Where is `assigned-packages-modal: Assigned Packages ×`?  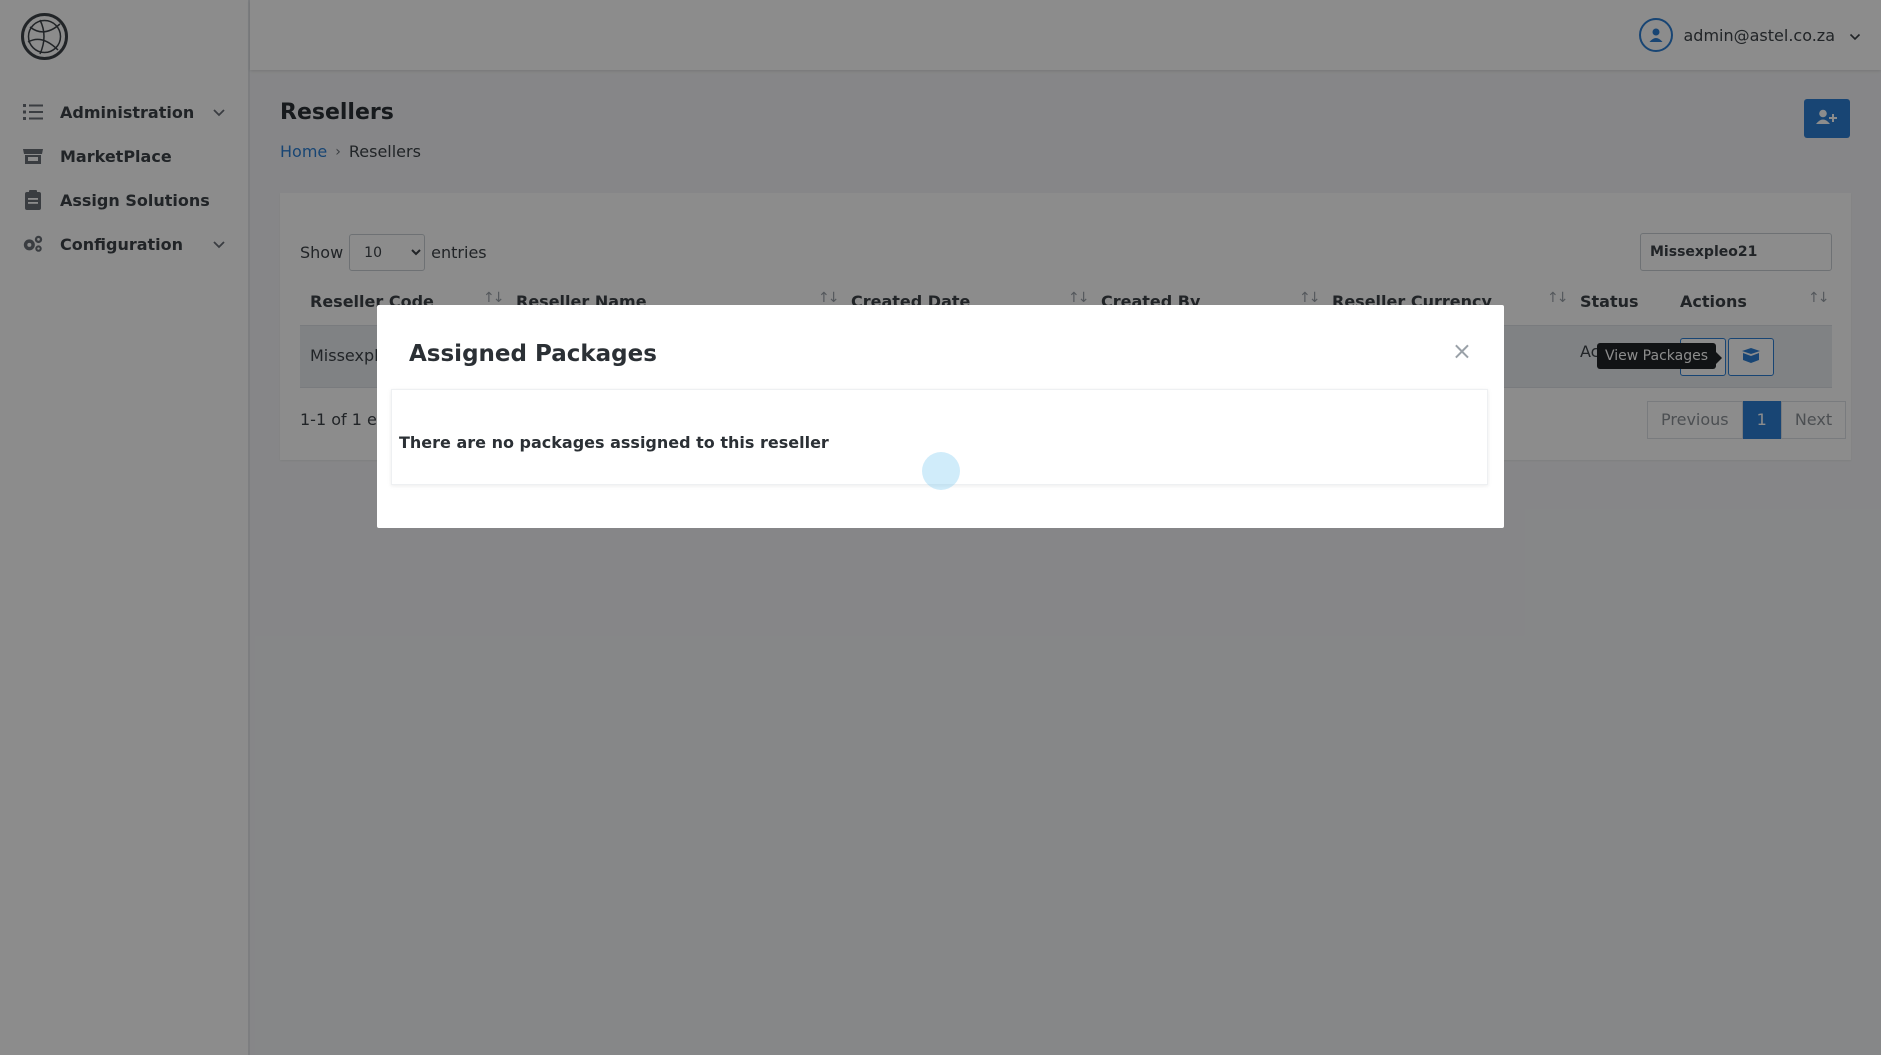 assigned-packages-modal: Assigned Packages × is located at coordinates (940, 416).